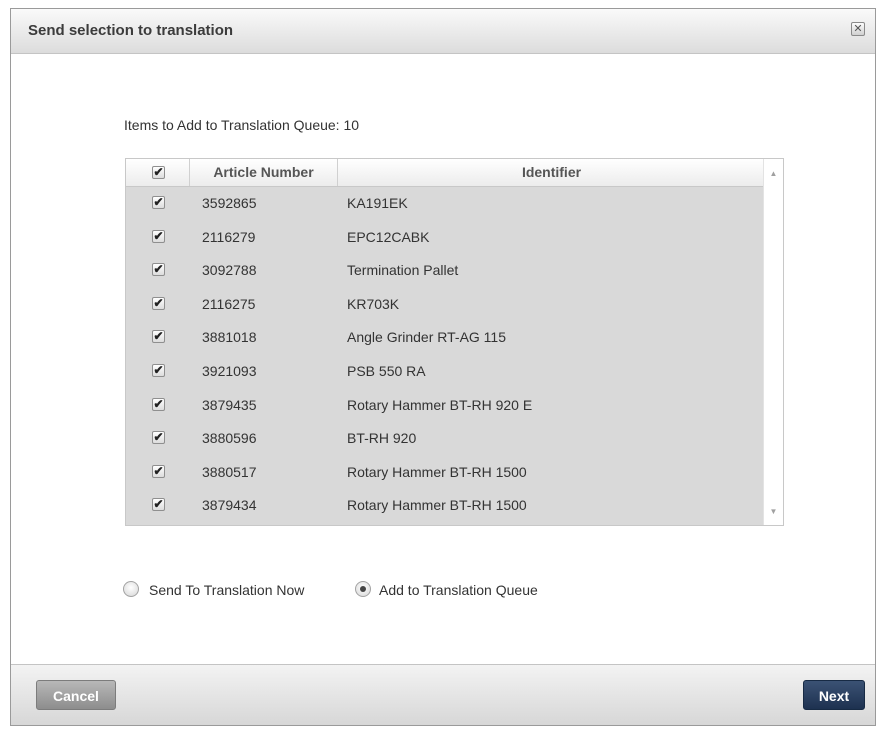  What do you see at coordinates (445, 238) in the screenshot?
I see `table-row: ✔ 2116279 EPC12CABK` at bounding box center [445, 238].